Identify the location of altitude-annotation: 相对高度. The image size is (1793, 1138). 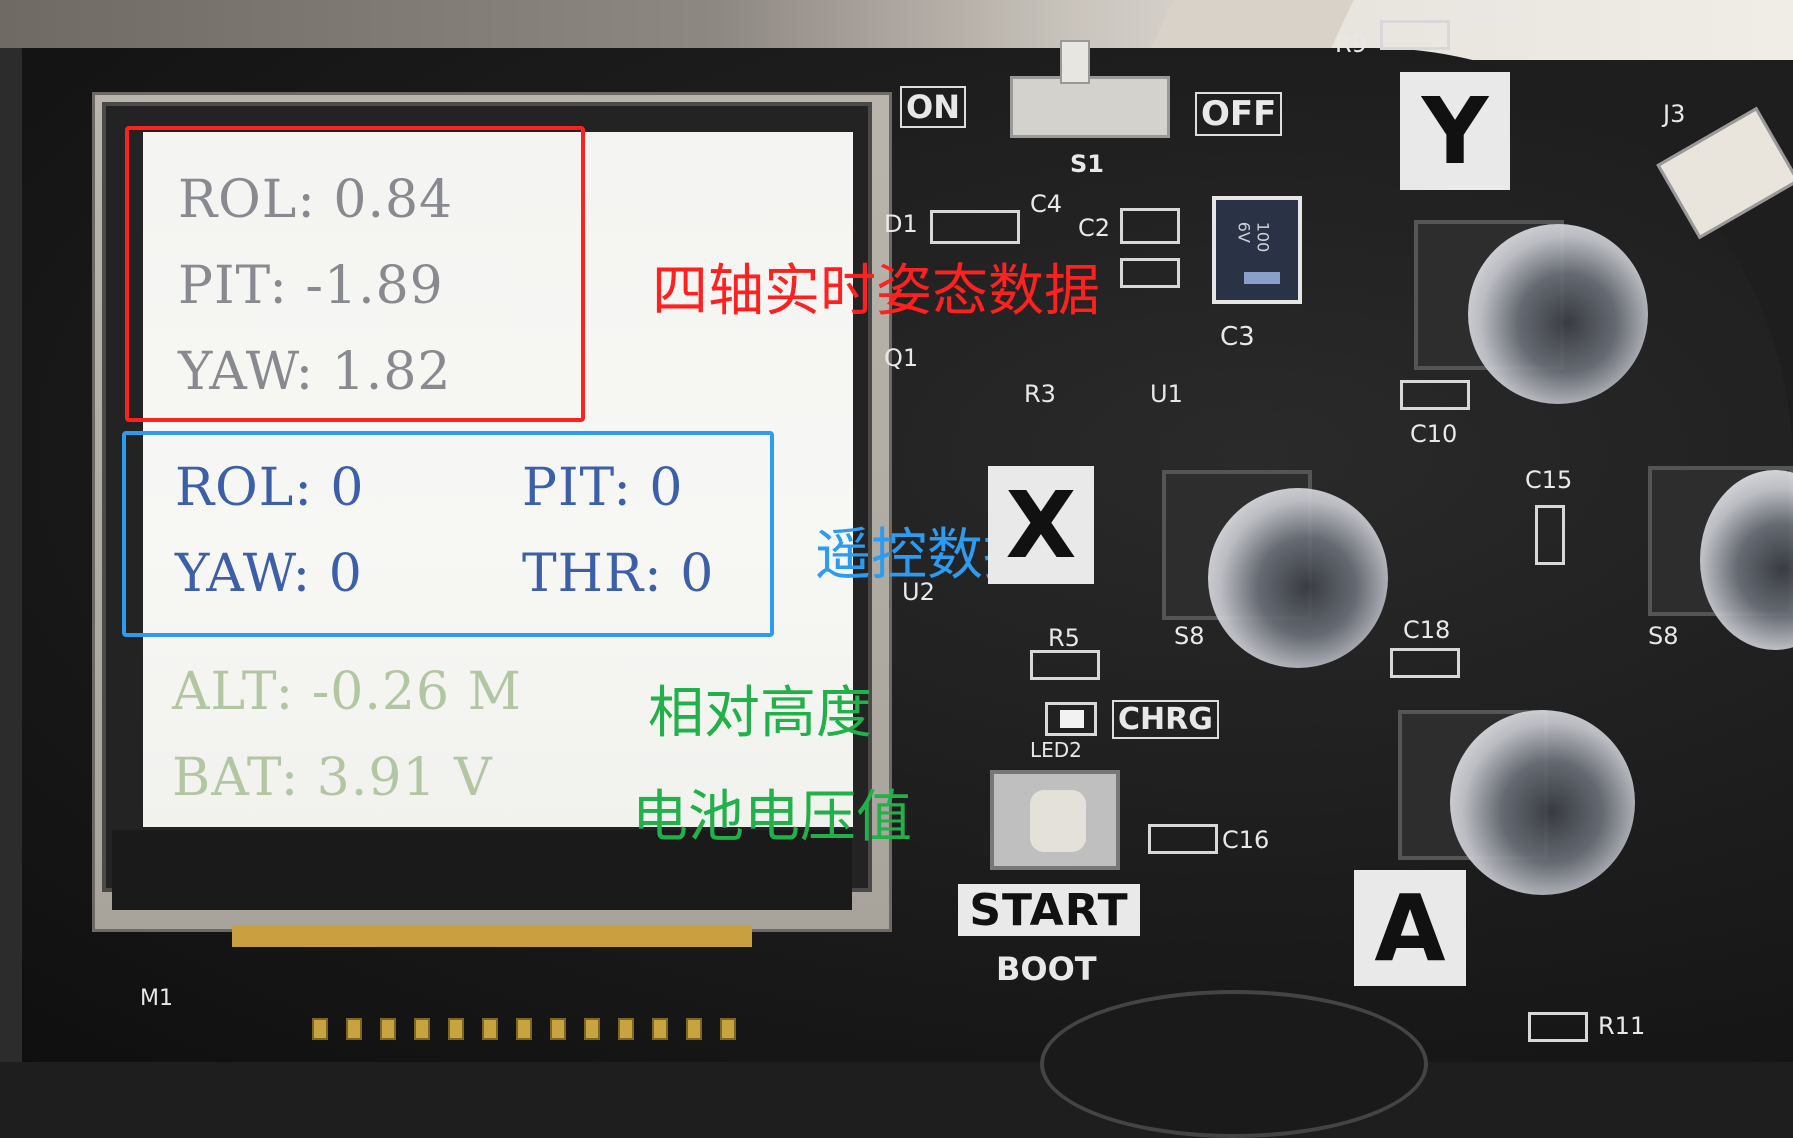
(760, 713).